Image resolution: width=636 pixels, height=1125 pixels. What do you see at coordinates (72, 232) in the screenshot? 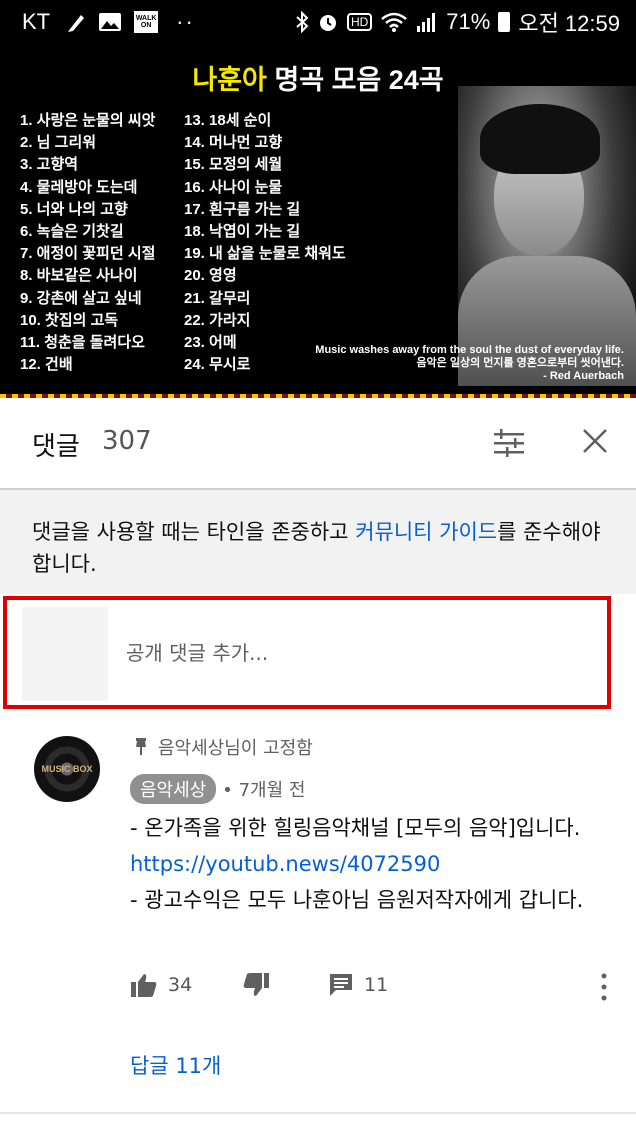
I see `song-item: 6. 녹슬은 기찻길` at bounding box center [72, 232].